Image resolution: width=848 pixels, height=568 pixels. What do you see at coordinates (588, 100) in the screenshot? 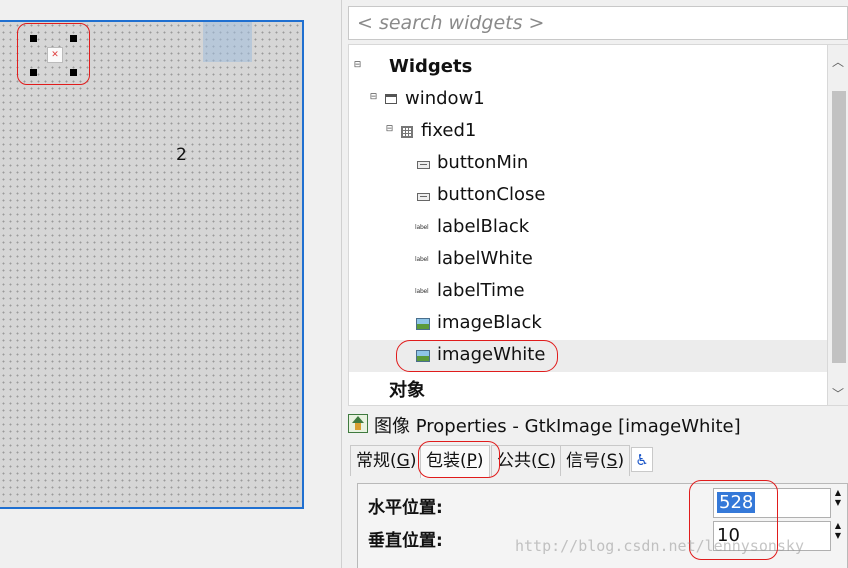
I see `tree-row-window1: ⊟ window1` at bounding box center [588, 100].